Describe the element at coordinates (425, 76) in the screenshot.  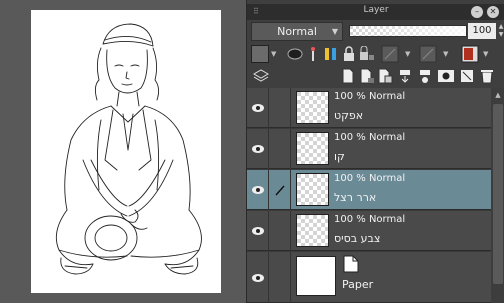
I see `transfer-down-icon` at that location.